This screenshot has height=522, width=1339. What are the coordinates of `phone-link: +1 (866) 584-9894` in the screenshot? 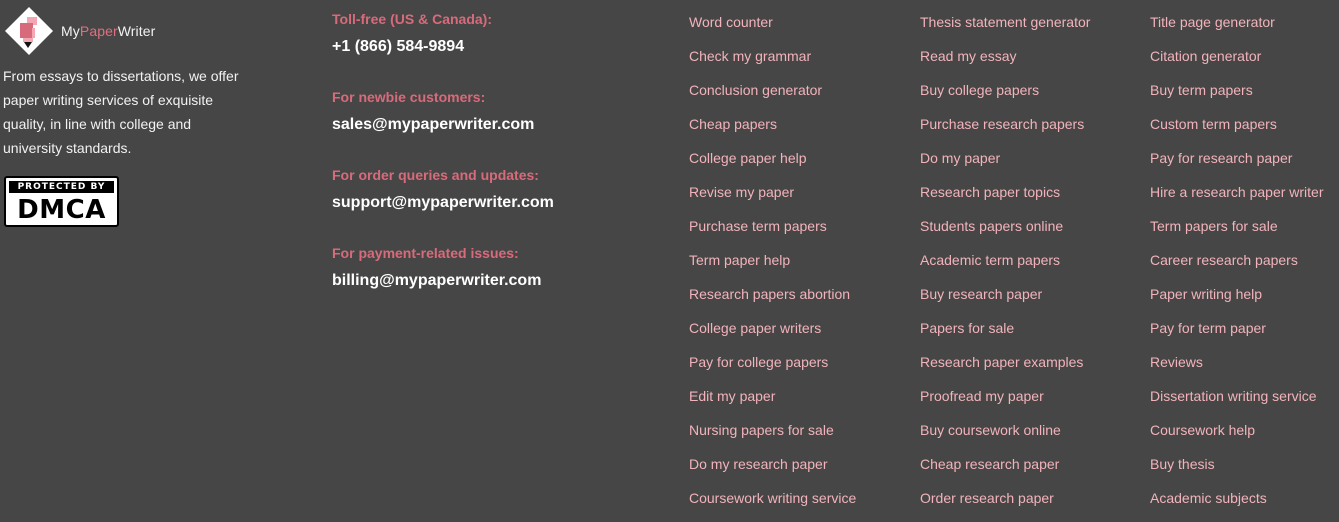 It's located at (398, 47).